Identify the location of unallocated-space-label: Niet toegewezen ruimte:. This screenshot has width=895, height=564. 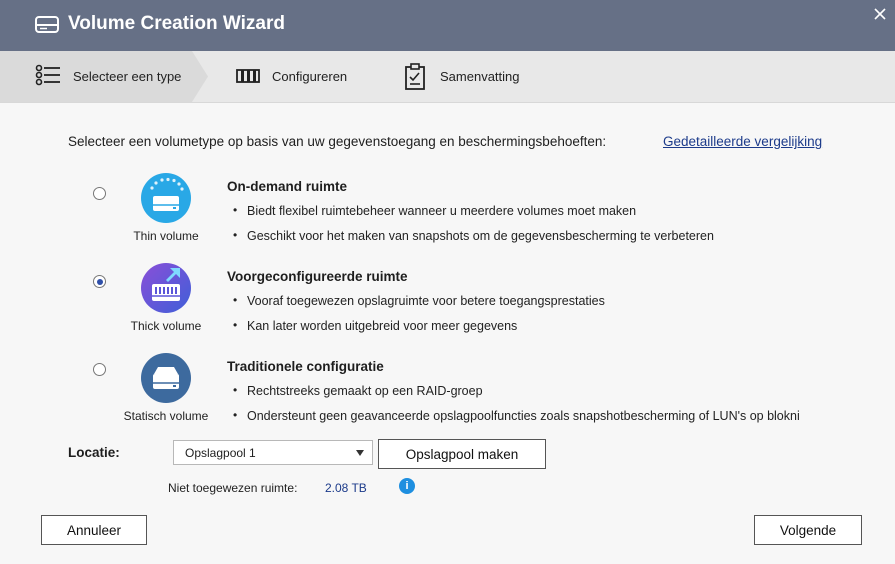
(233, 488).